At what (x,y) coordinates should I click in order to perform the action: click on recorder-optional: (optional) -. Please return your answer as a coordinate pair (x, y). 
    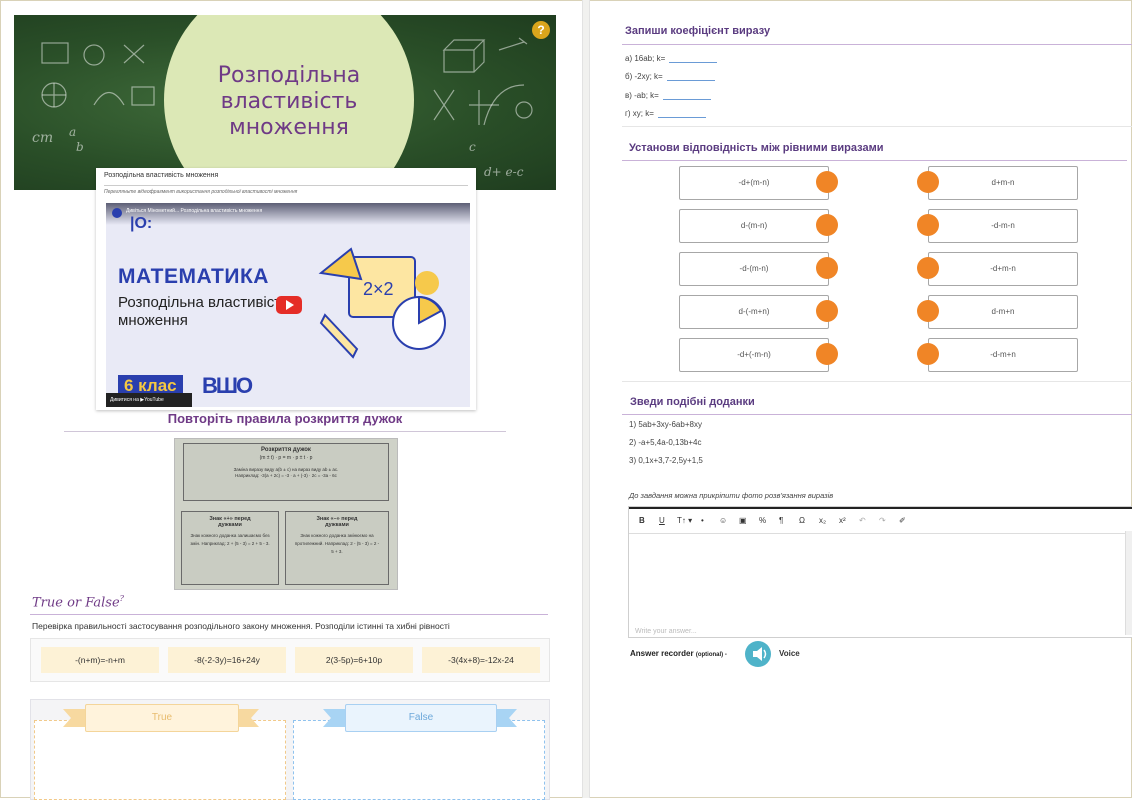
    Looking at the image, I should click on (711, 655).